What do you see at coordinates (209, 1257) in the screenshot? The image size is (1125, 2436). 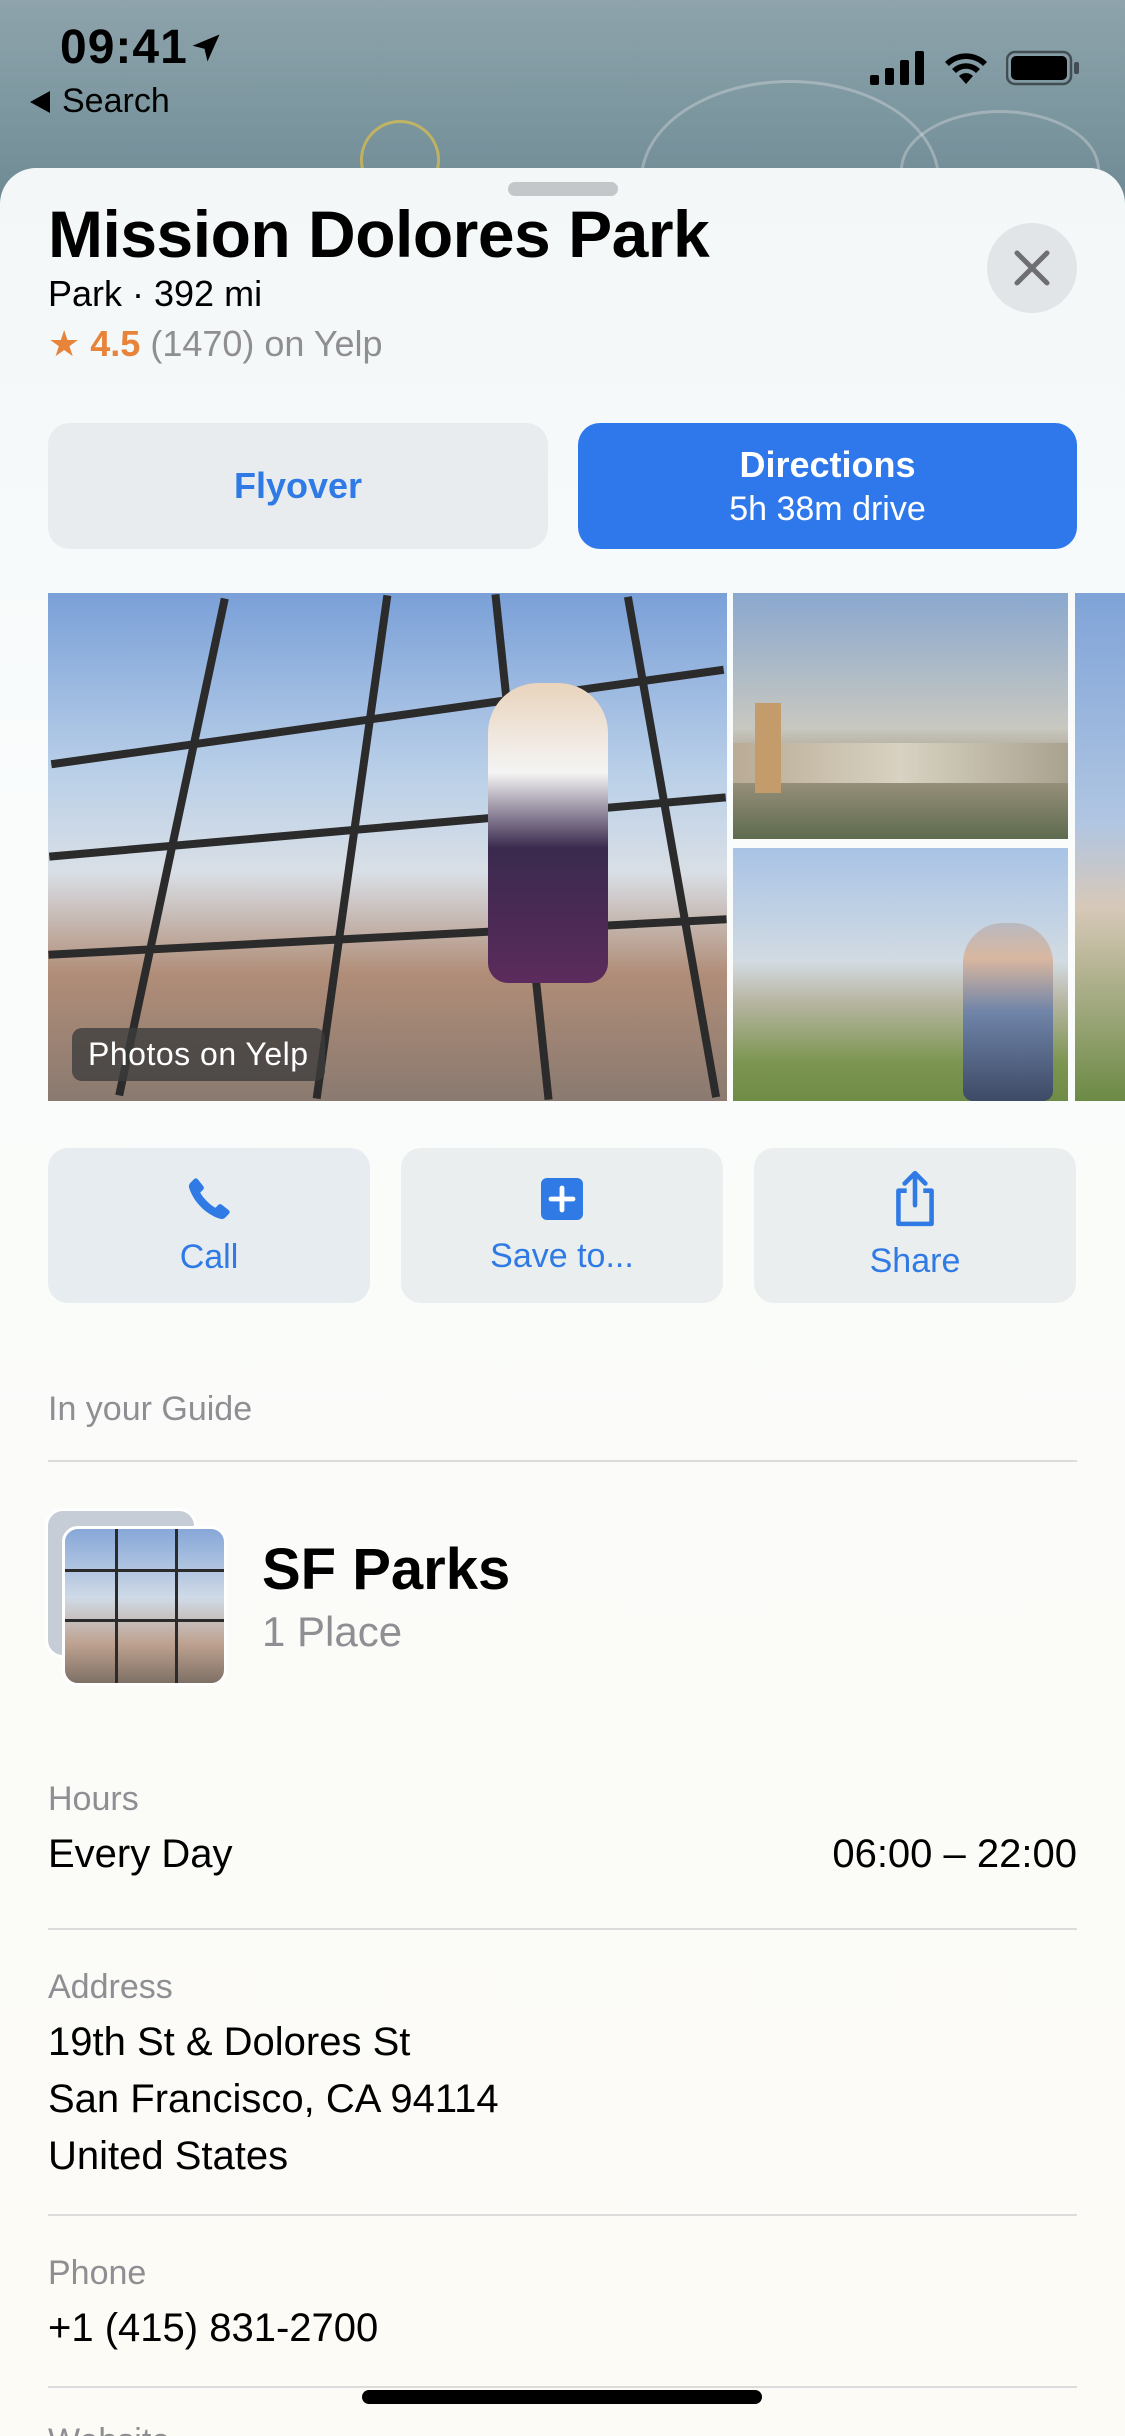 I see `call-label: Call` at bounding box center [209, 1257].